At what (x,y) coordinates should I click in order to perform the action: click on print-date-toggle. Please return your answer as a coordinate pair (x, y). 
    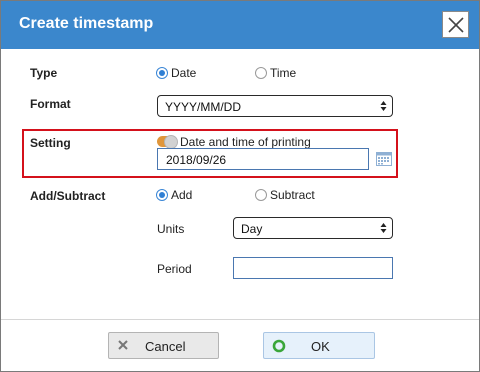
    Looking at the image, I should click on (167, 142).